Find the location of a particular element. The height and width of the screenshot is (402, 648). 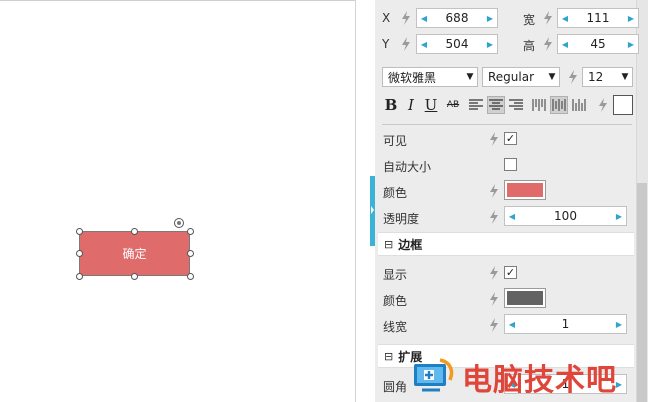

bold-button: B is located at coordinates (391, 105).